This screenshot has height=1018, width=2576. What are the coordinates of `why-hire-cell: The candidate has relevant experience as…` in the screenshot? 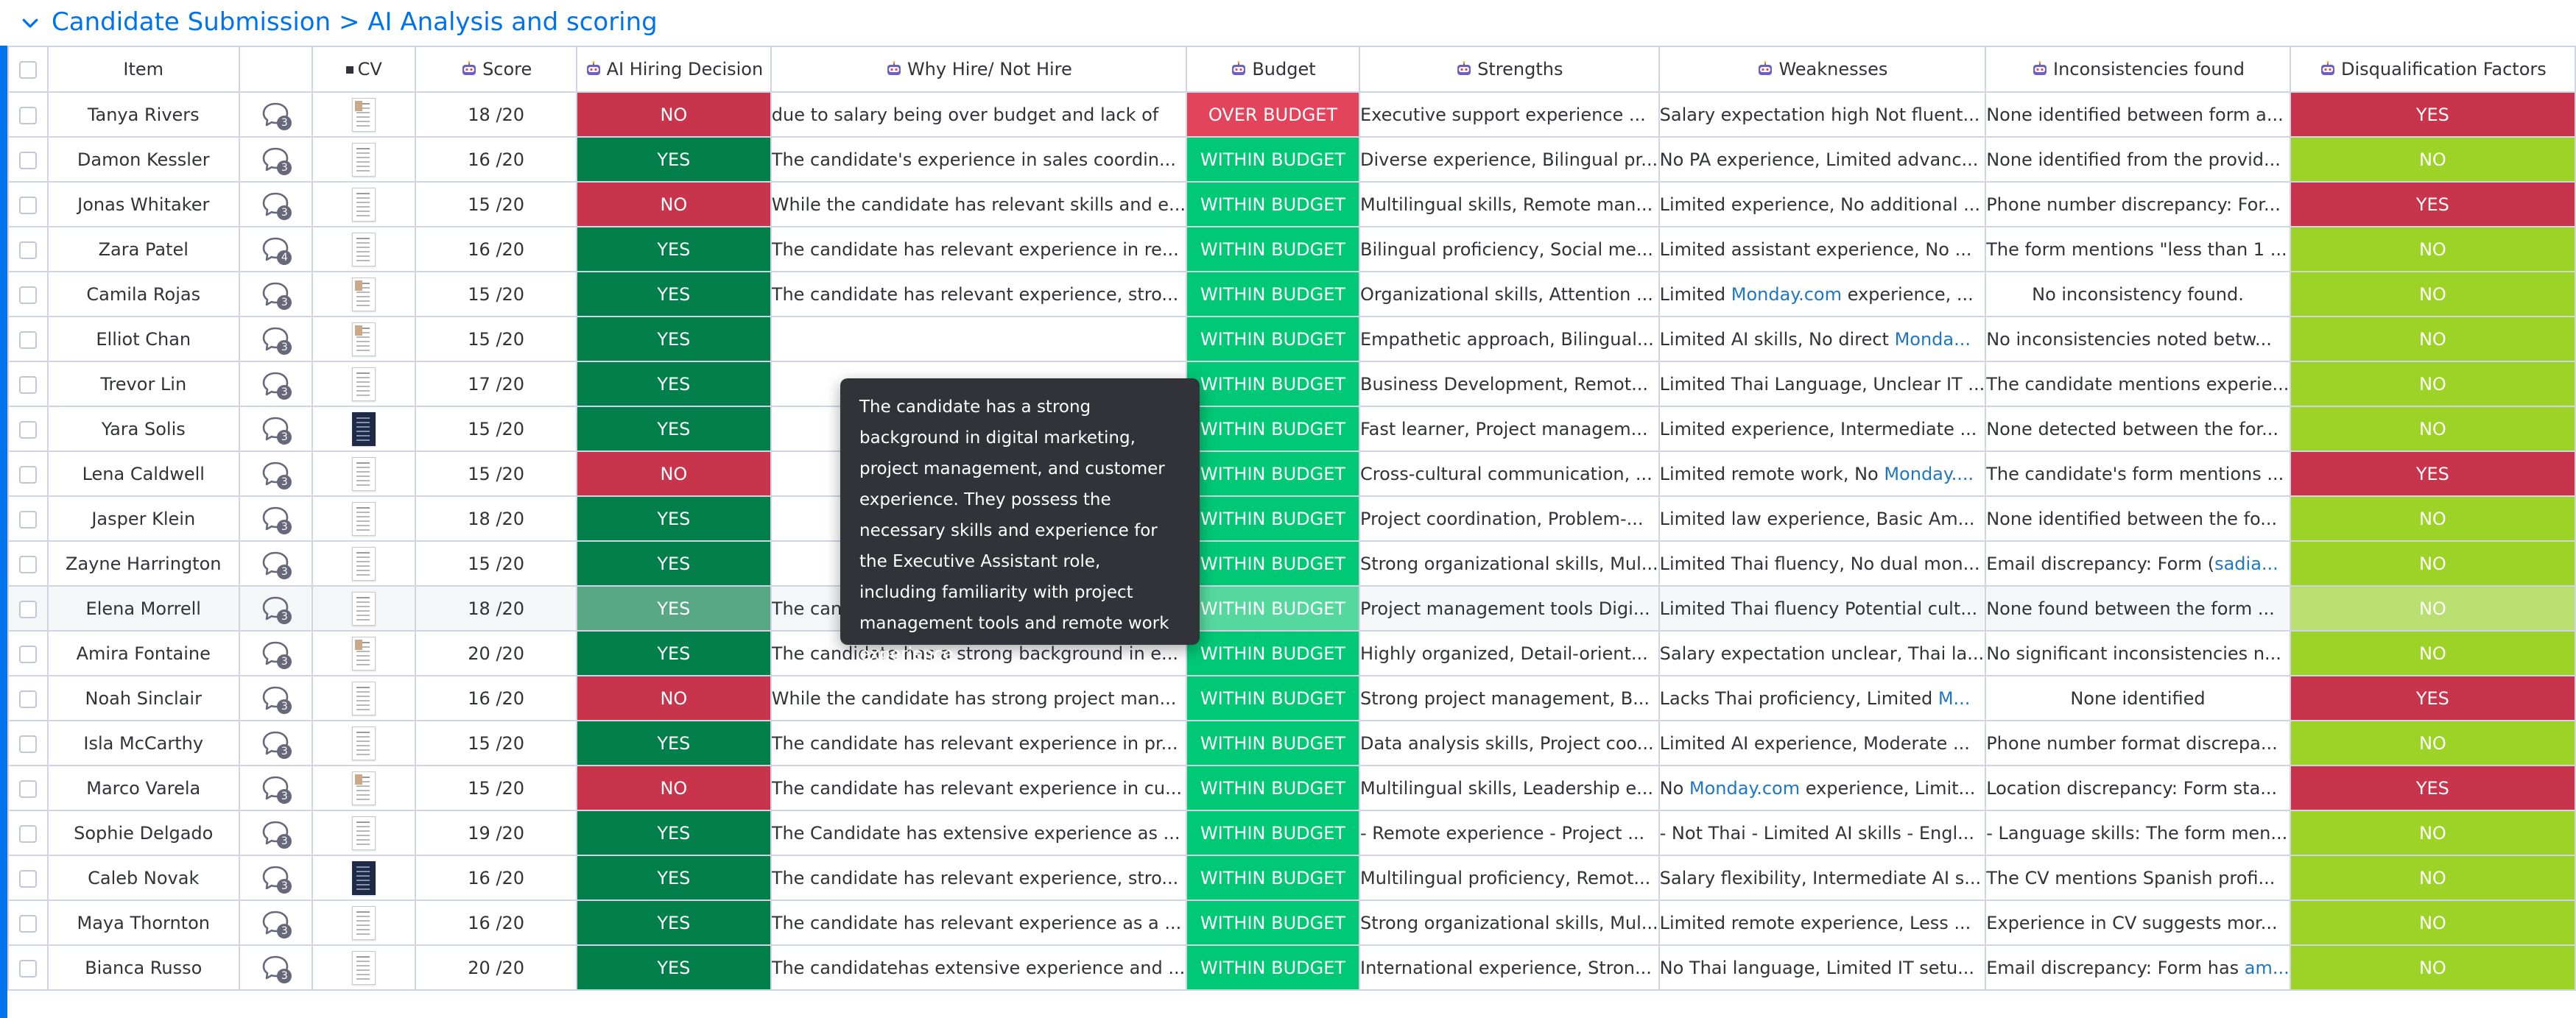 It's located at (978, 922).